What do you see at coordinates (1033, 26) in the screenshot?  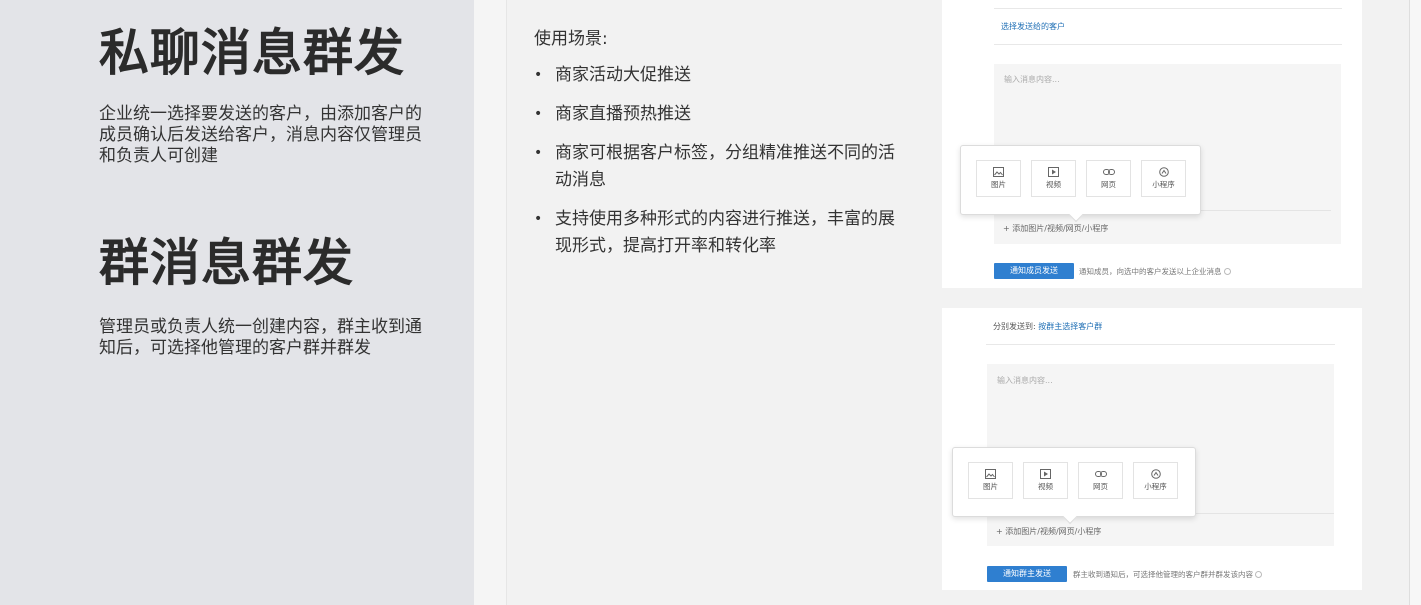 I see `select-customers-link: 选择发送给的客户` at bounding box center [1033, 26].